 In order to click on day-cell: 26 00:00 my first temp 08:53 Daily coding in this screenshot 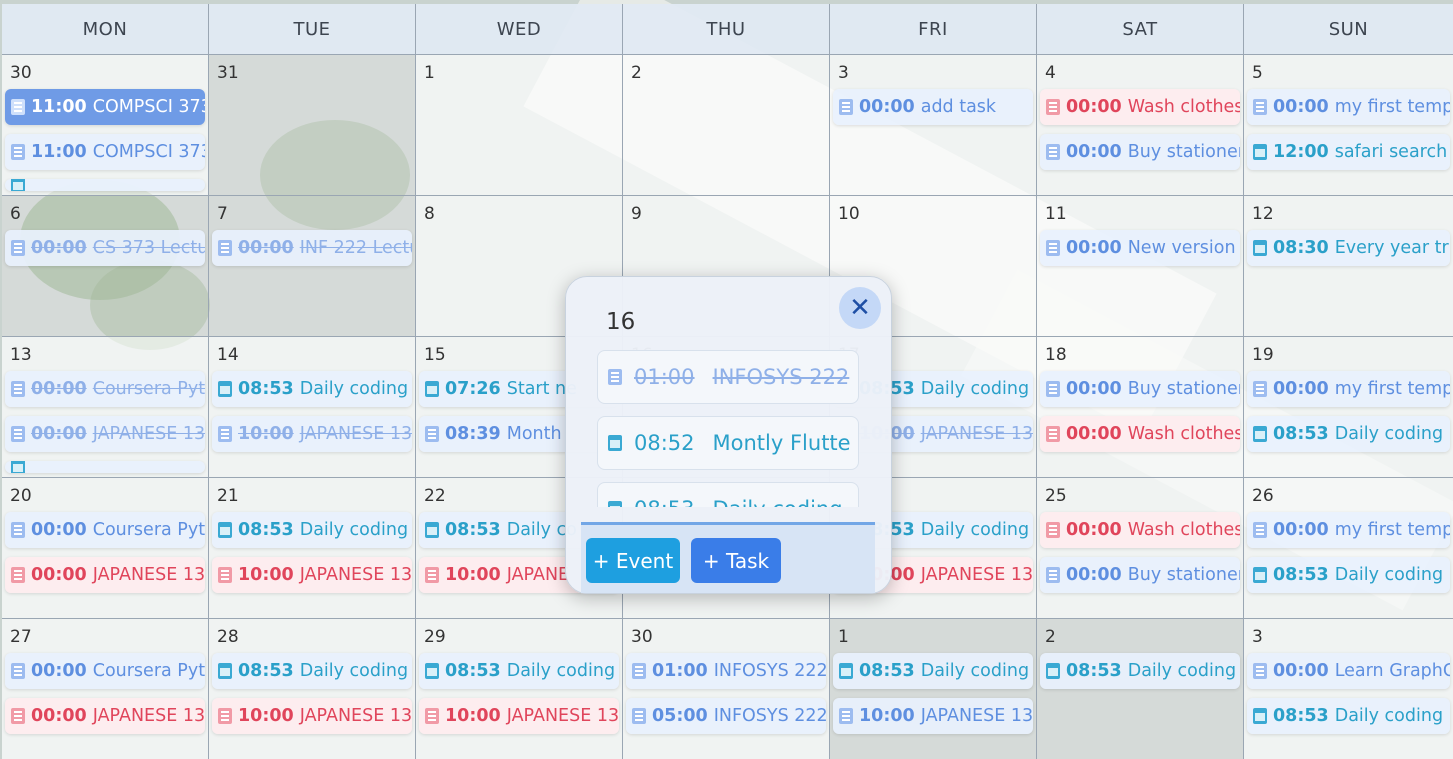, I will do `click(1348, 548)`.